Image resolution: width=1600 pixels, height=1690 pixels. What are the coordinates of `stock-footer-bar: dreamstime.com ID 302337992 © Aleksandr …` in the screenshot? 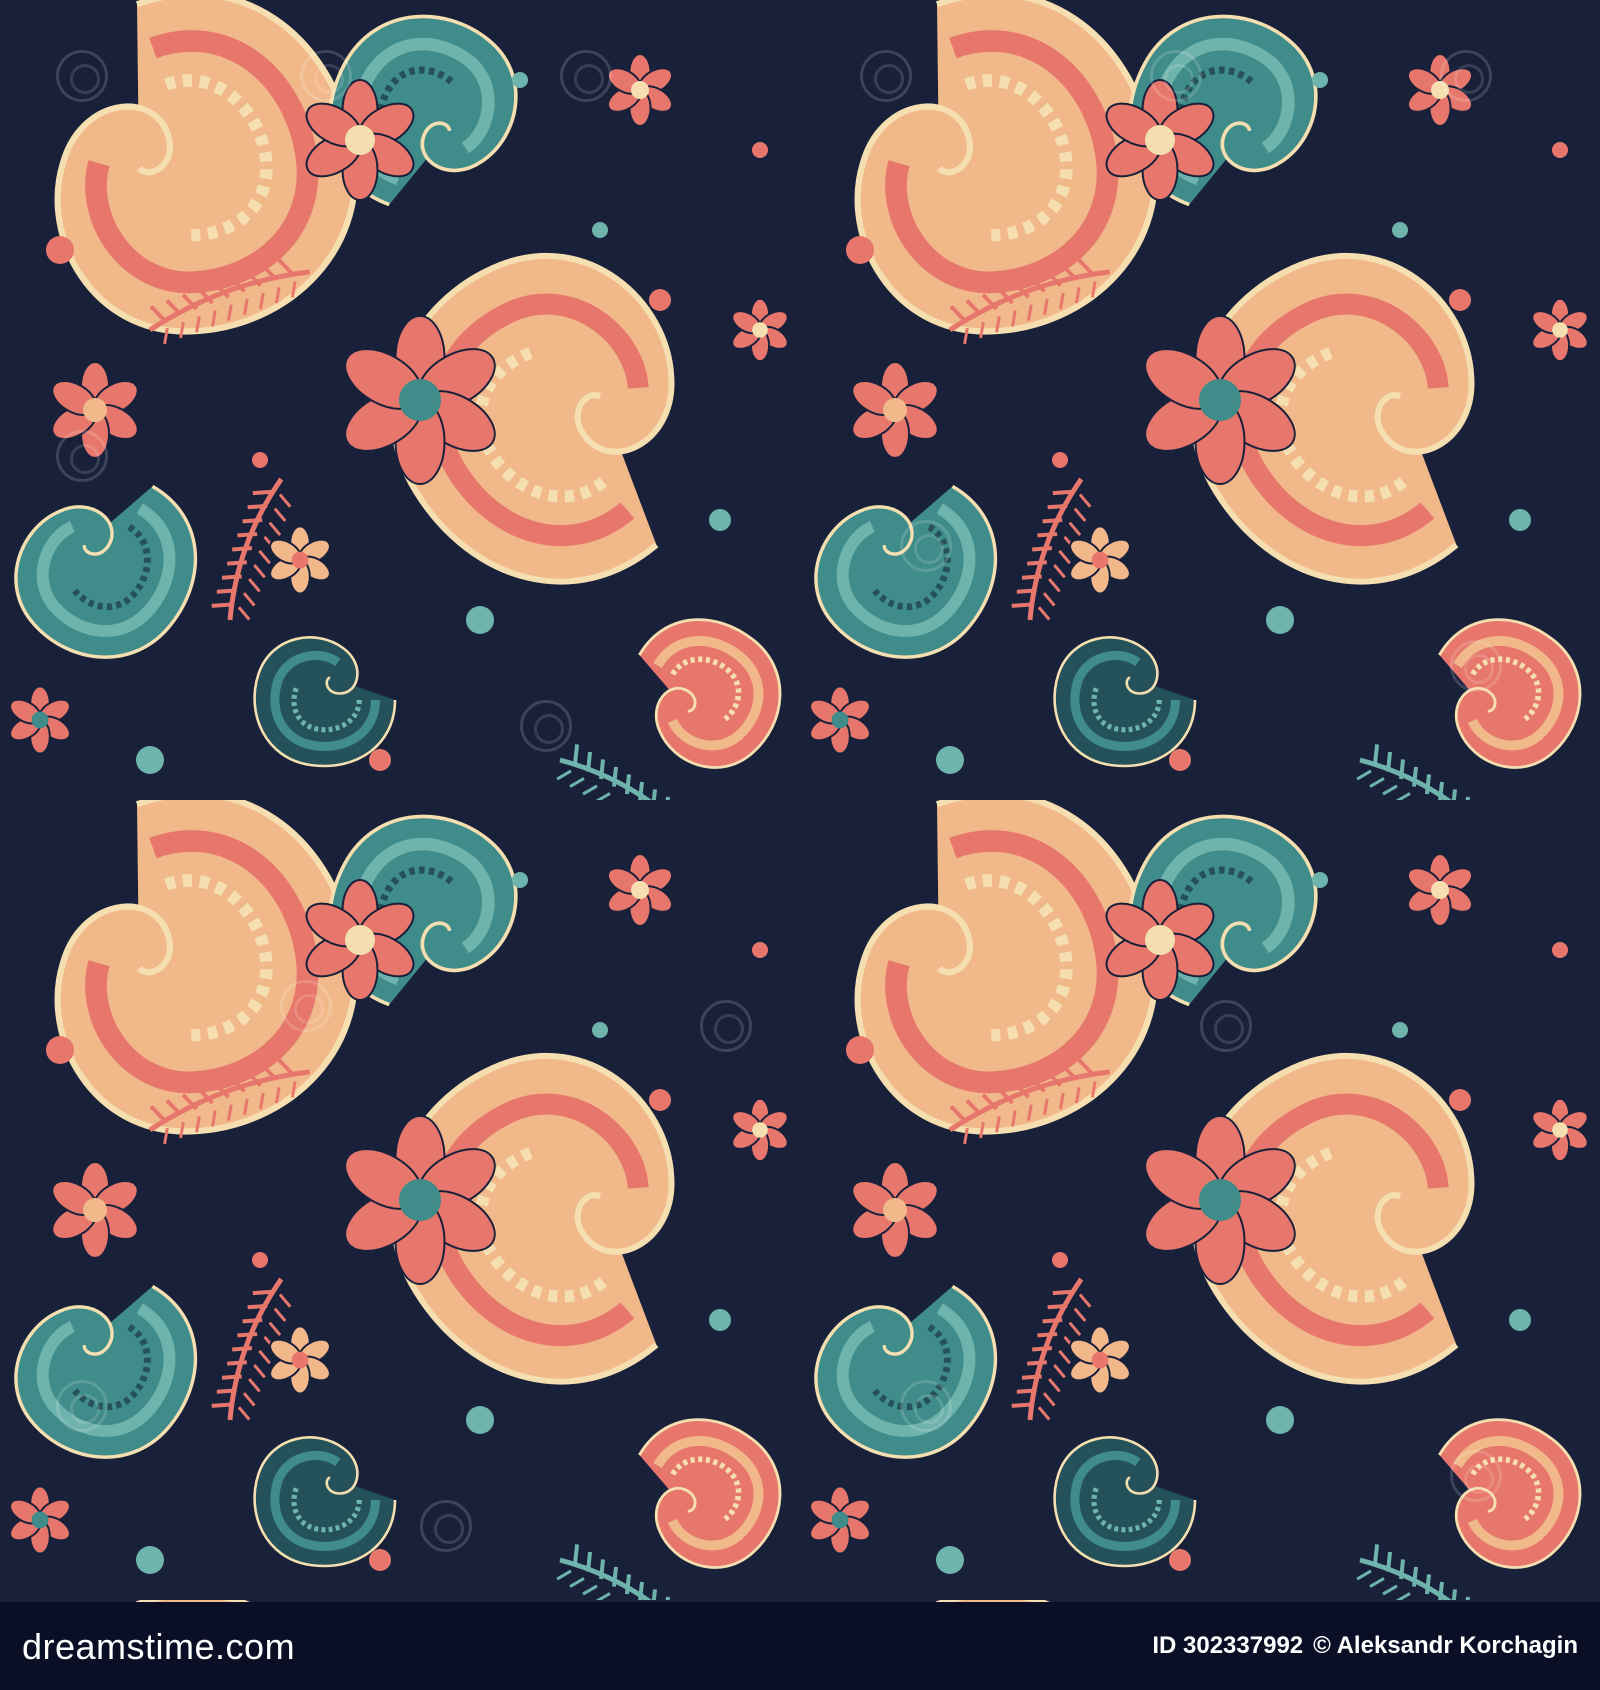 It's located at (800, 1646).